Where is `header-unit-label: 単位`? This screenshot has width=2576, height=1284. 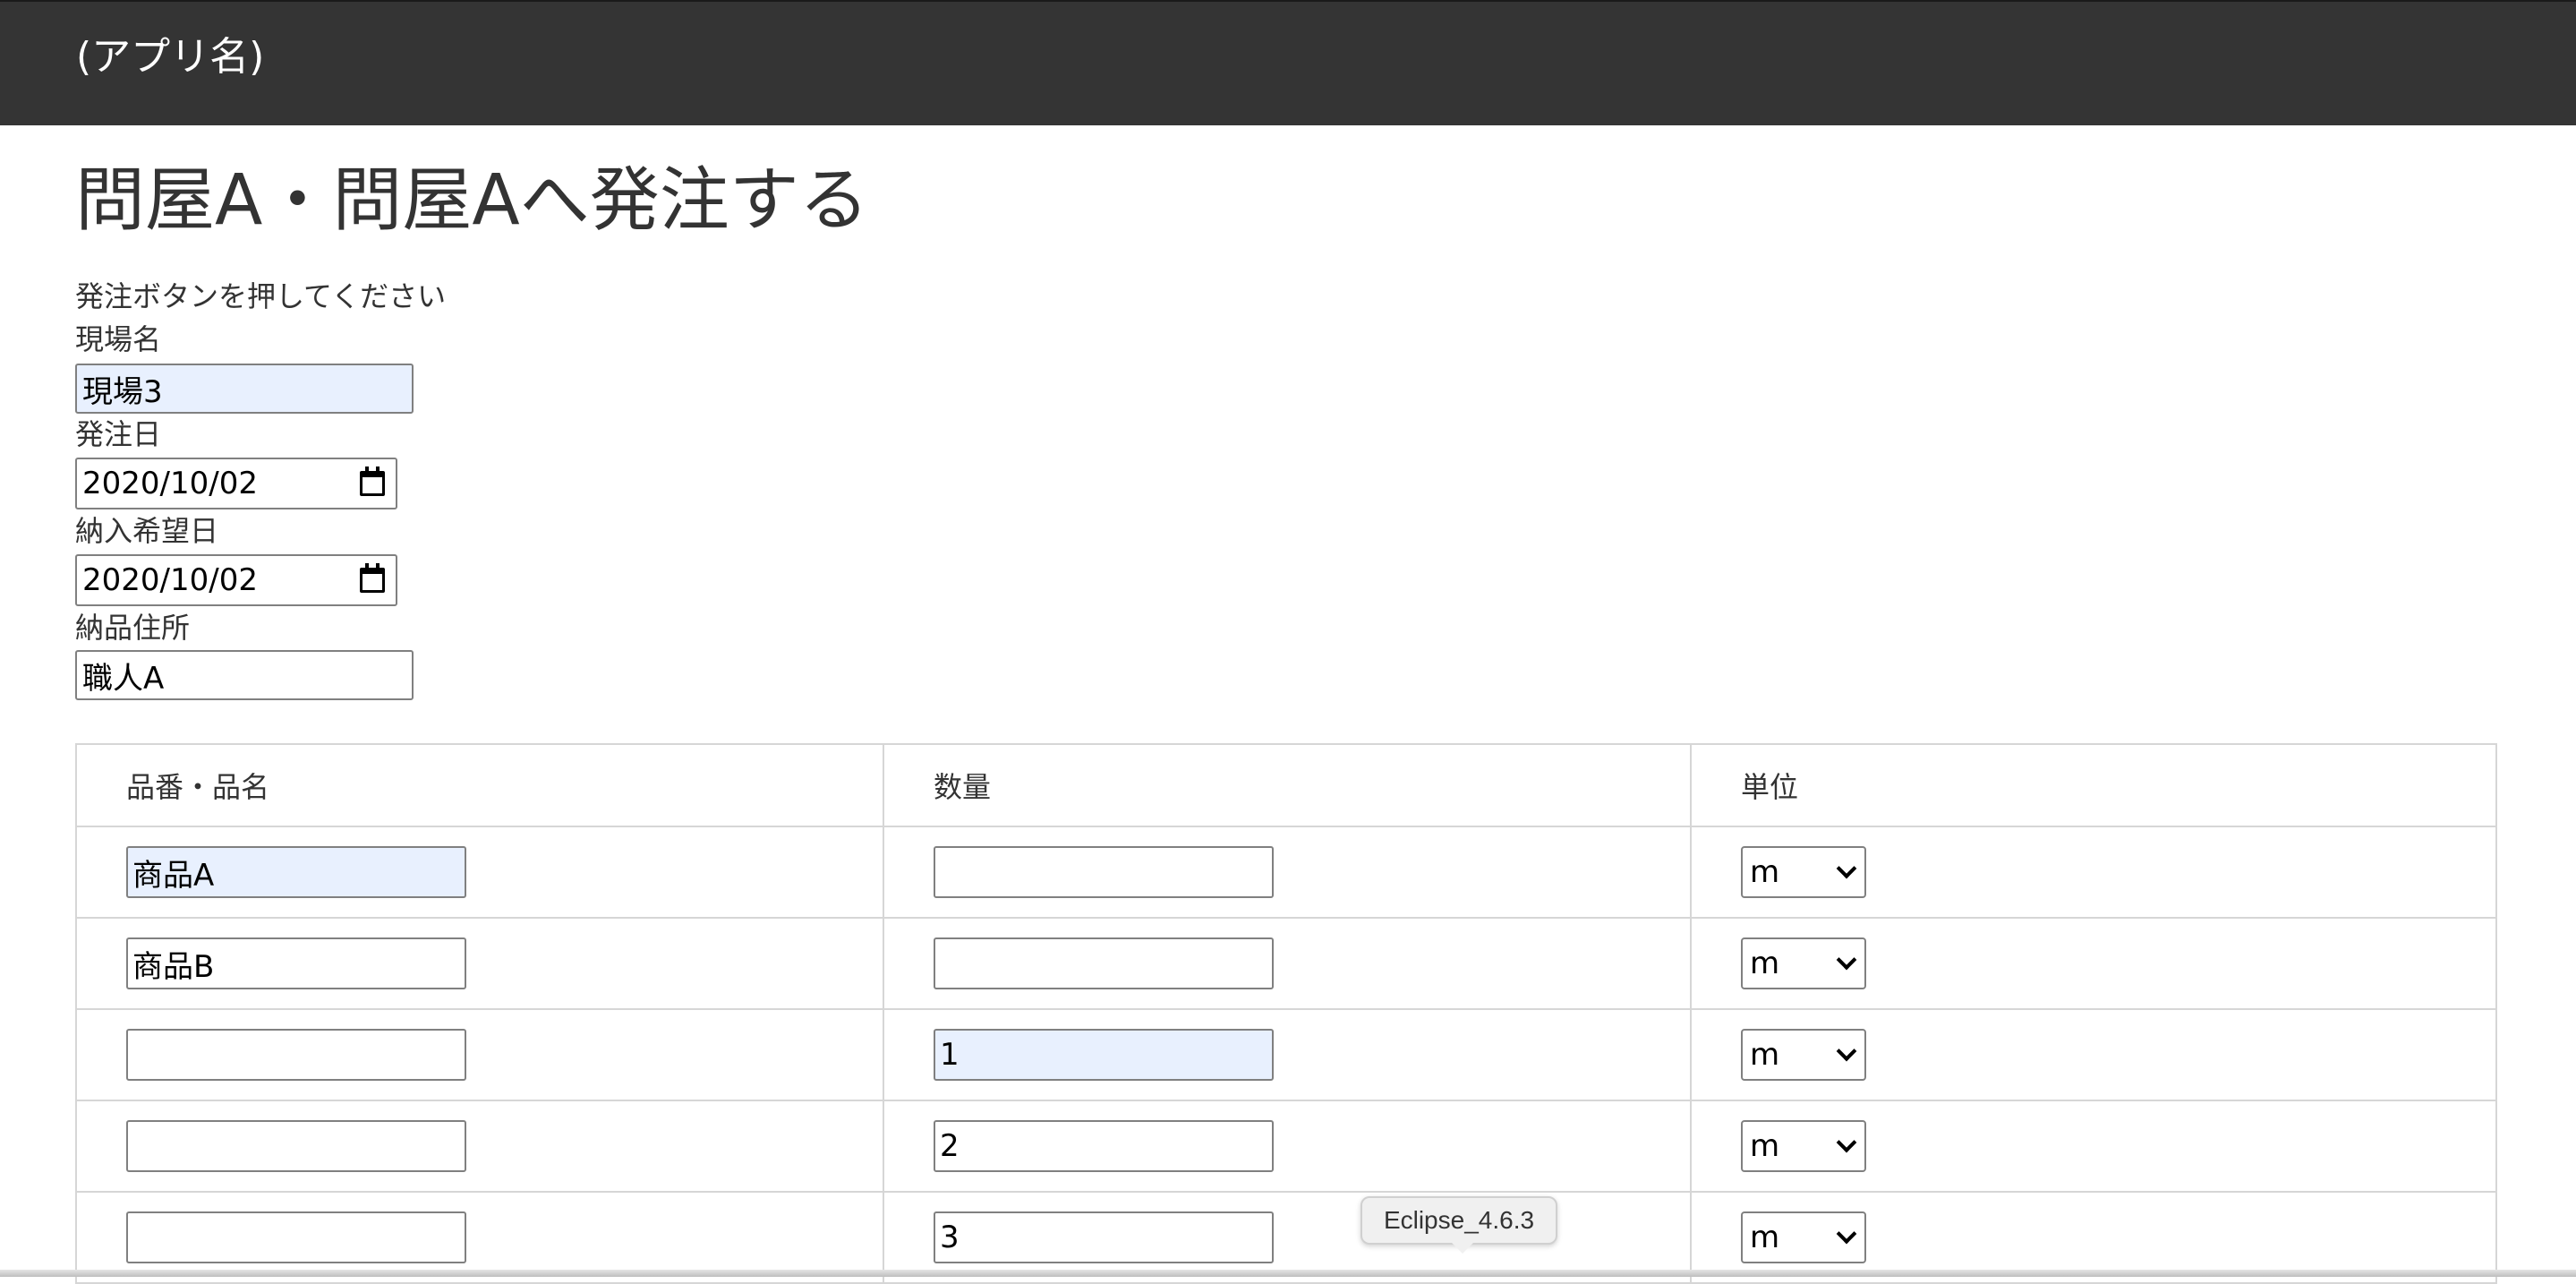 header-unit-label: 単位 is located at coordinates (1770, 787).